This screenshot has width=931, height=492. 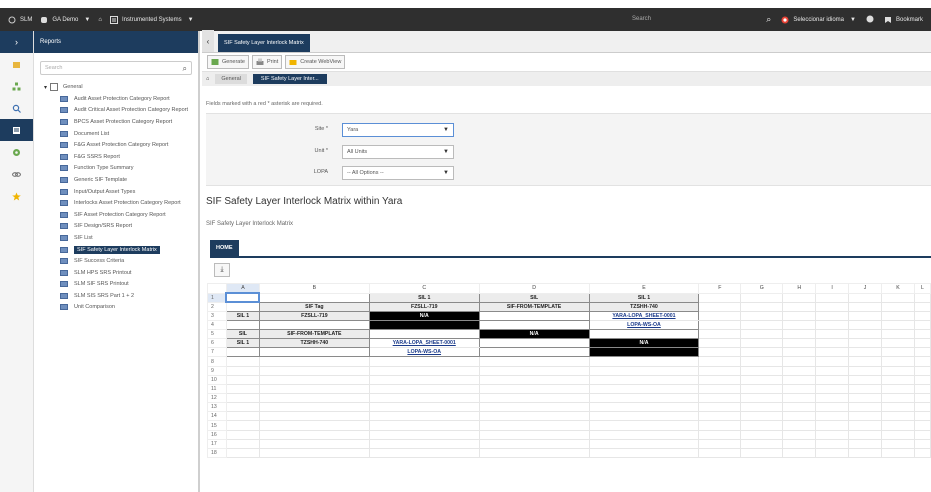 What do you see at coordinates (116, 122) in the screenshot?
I see `report-item: BPCS Asset Protection Category Report` at bounding box center [116, 122].